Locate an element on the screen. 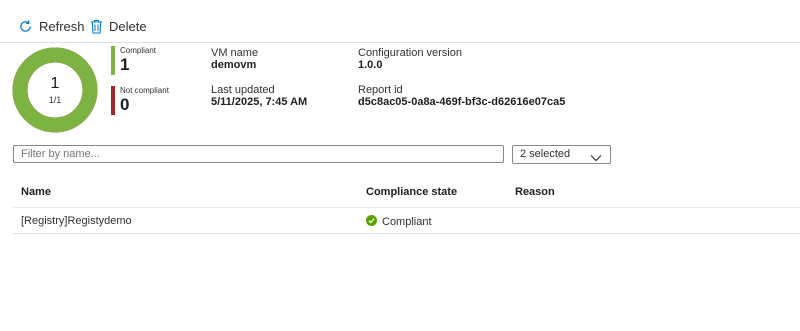 Image resolution: width=800 pixels, height=331 pixels. donut-ratio: 1/1 is located at coordinates (55, 100).